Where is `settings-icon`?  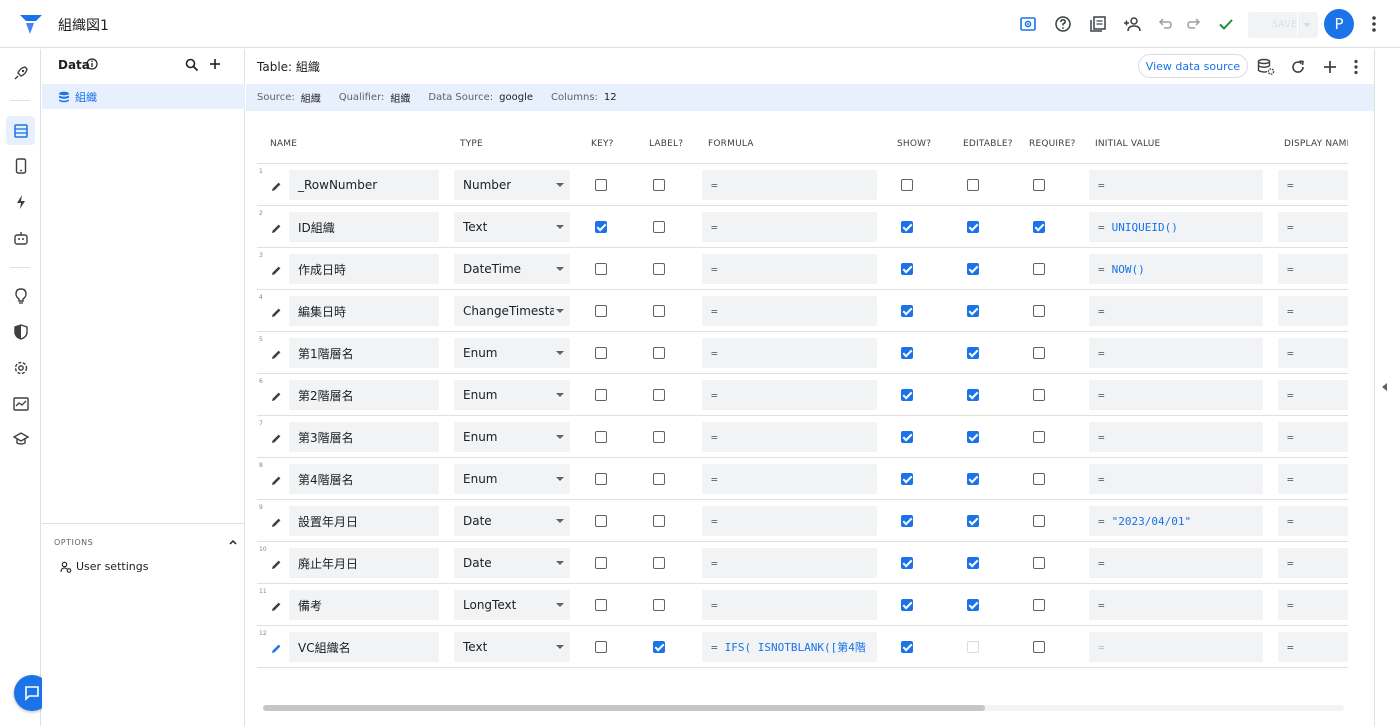 settings-icon is located at coordinates (20, 367).